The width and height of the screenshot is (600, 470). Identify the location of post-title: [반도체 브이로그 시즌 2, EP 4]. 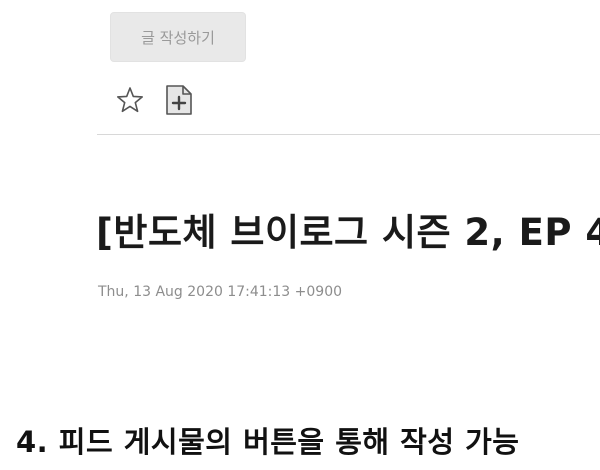
(348, 232).